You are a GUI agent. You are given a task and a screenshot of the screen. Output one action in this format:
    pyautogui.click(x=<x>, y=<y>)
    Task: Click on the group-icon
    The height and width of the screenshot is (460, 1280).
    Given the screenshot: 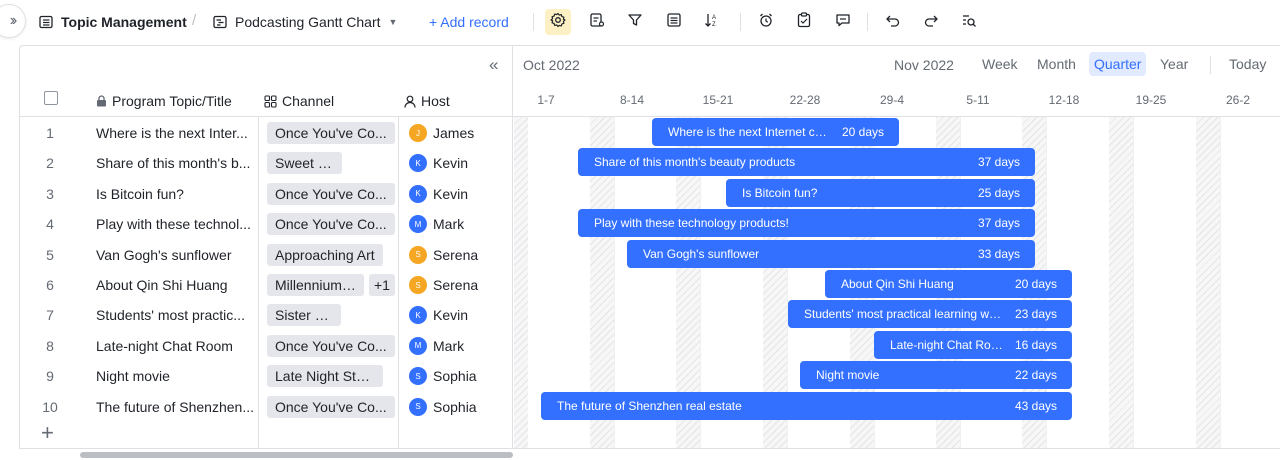 What is the action you would take?
    pyautogui.click(x=674, y=22)
    